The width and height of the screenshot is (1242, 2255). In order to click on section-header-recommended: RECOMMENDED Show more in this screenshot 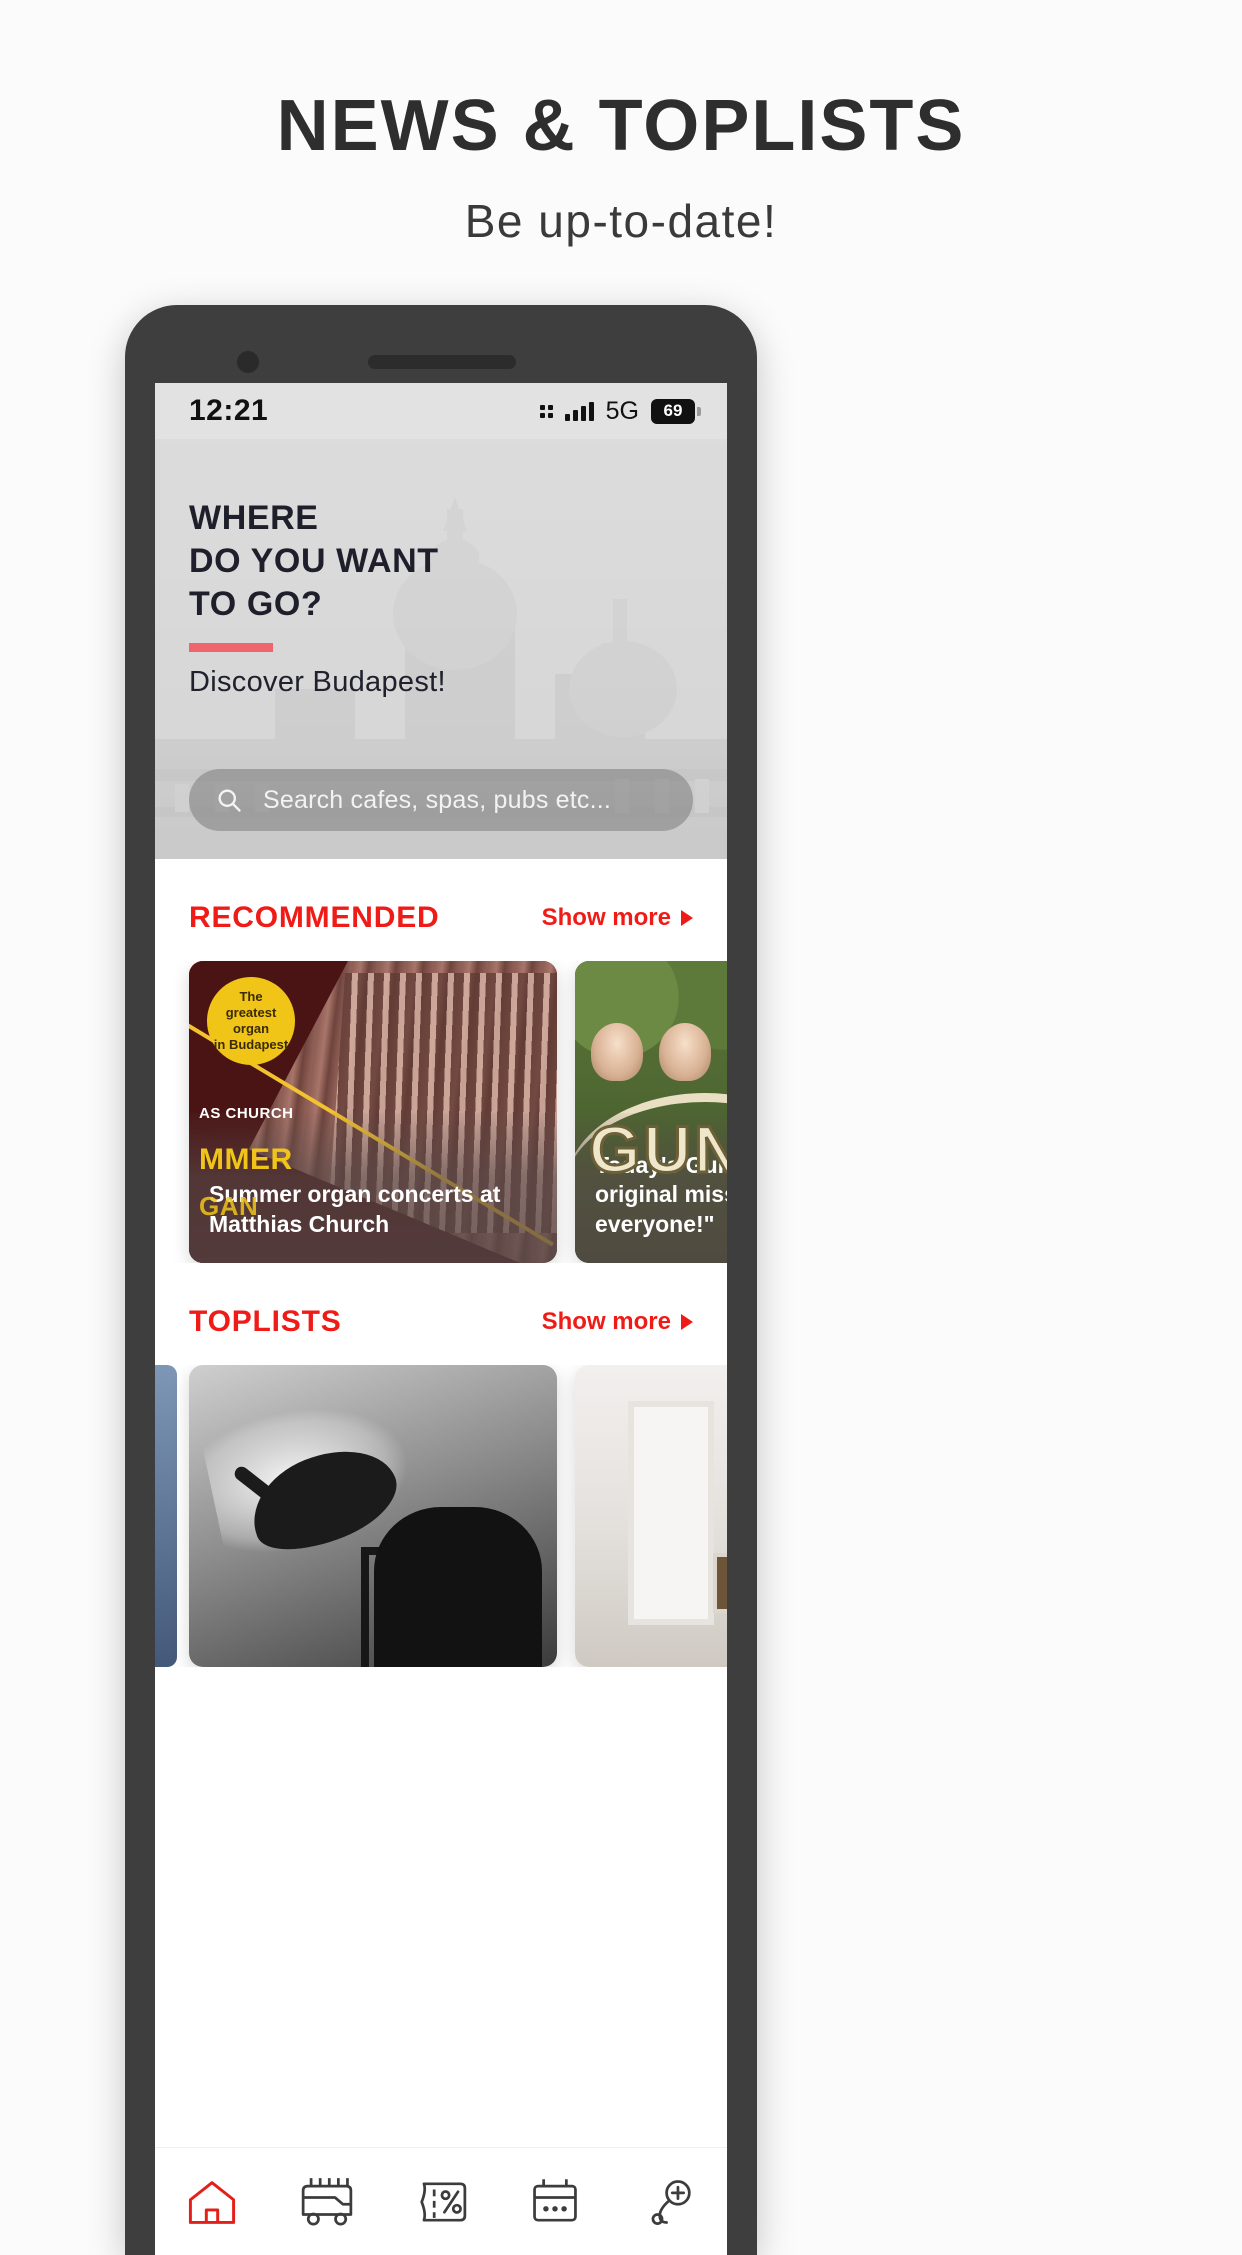, I will do `click(441, 910)`.